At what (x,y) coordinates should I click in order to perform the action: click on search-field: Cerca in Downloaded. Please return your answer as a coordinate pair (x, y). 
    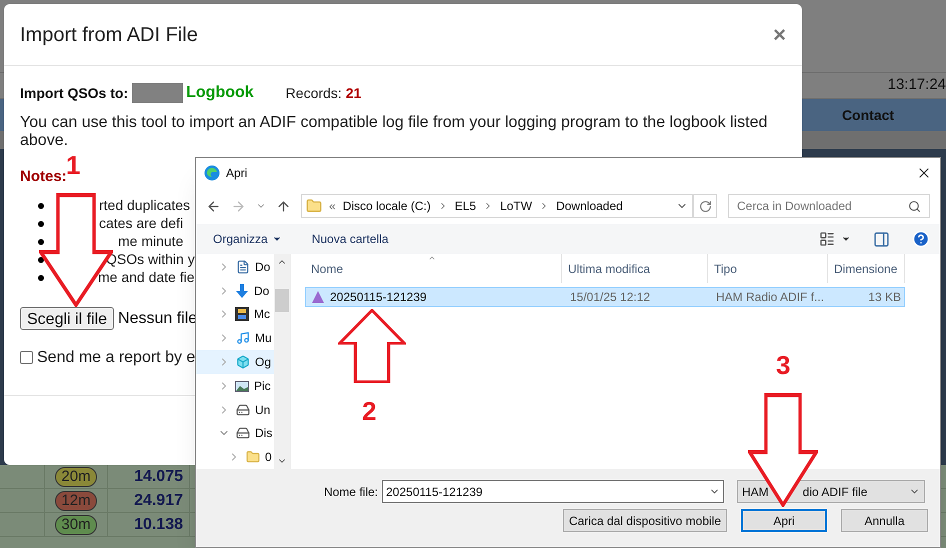
    Looking at the image, I should click on (829, 206).